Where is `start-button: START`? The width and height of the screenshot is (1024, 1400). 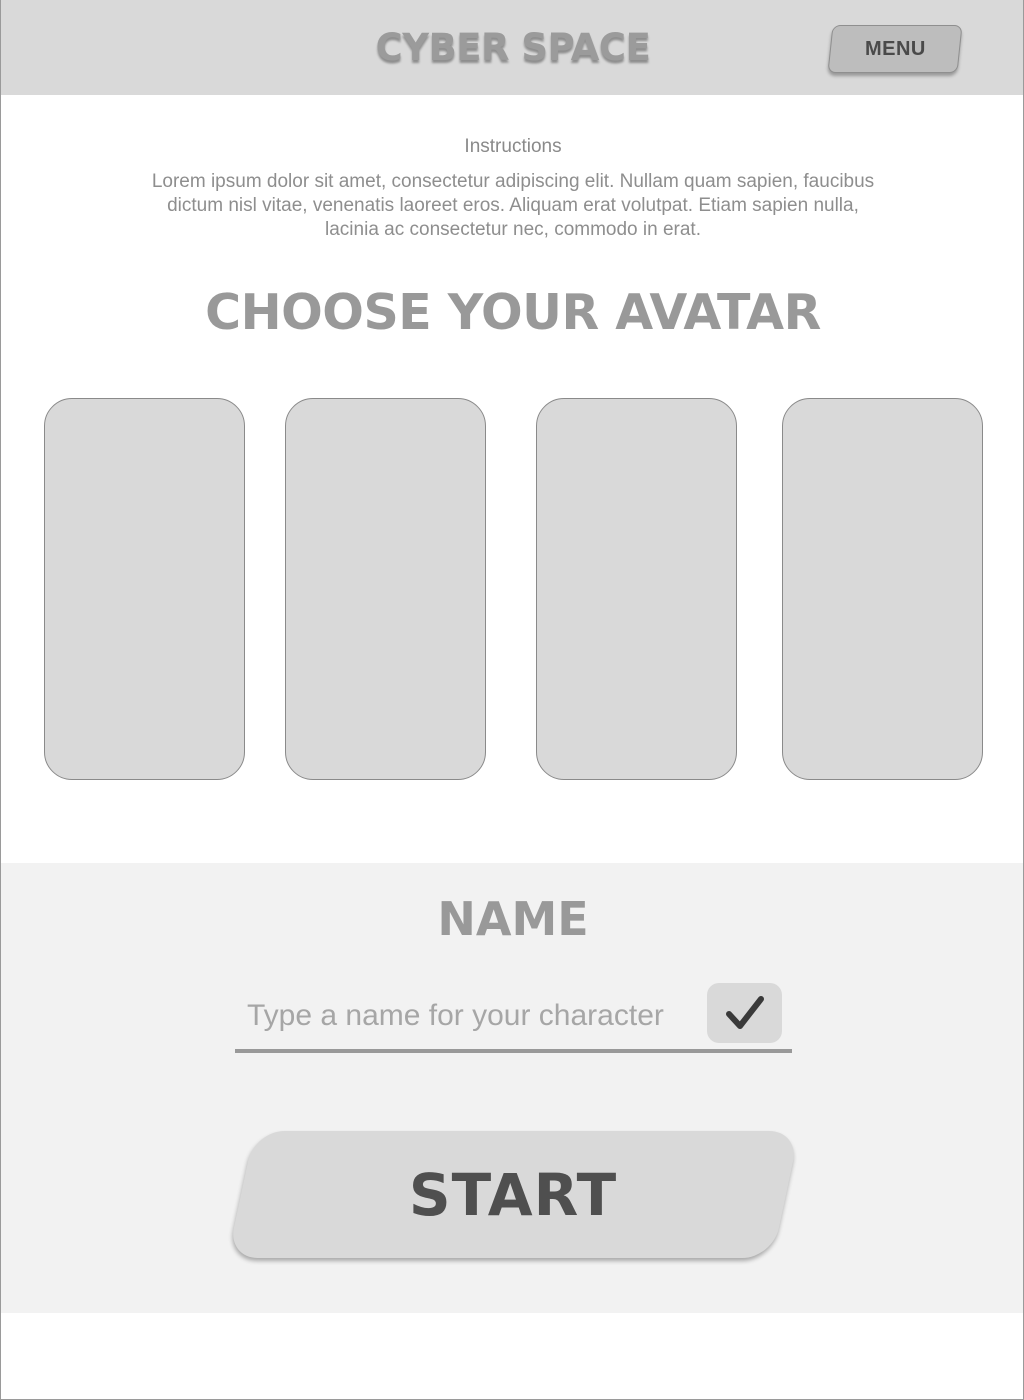
start-button: START is located at coordinates (513, 1194).